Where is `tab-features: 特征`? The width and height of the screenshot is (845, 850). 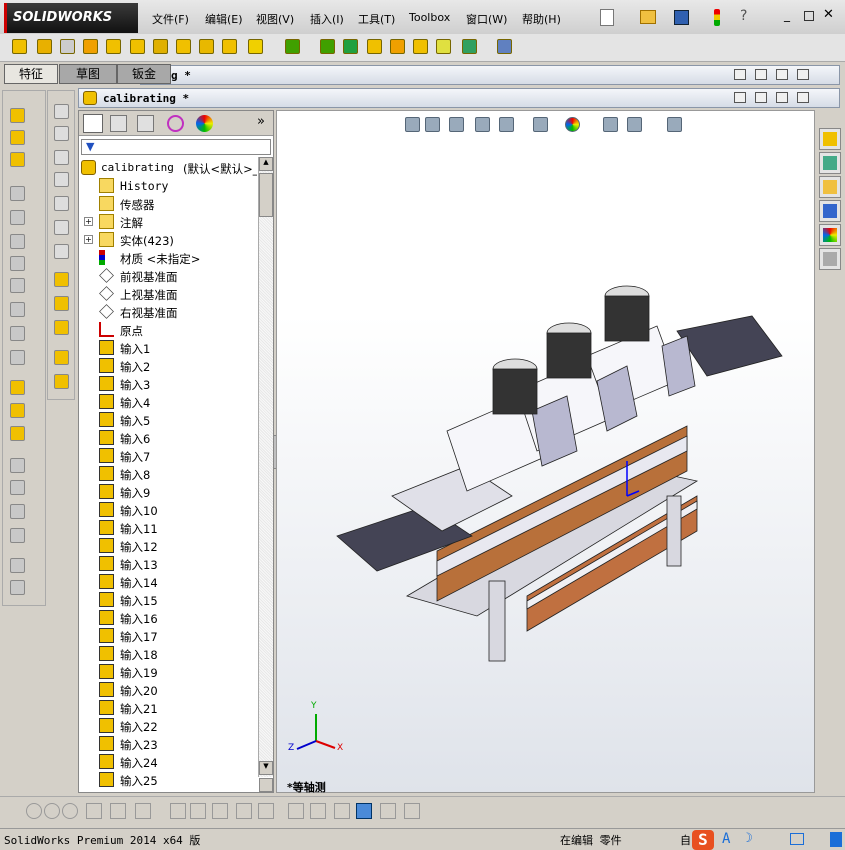
tab-features: 特征 is located at coordinates (31, 74).